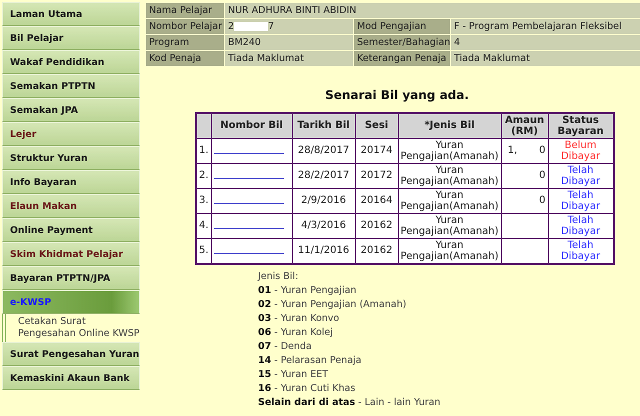 Image resolution: width=640 pixels, height=416 pixels. Describe the element at coordinates (66, 254) in the screenshot. I see `sidebar-label: Skim Khidmat Pelajar` at that location.